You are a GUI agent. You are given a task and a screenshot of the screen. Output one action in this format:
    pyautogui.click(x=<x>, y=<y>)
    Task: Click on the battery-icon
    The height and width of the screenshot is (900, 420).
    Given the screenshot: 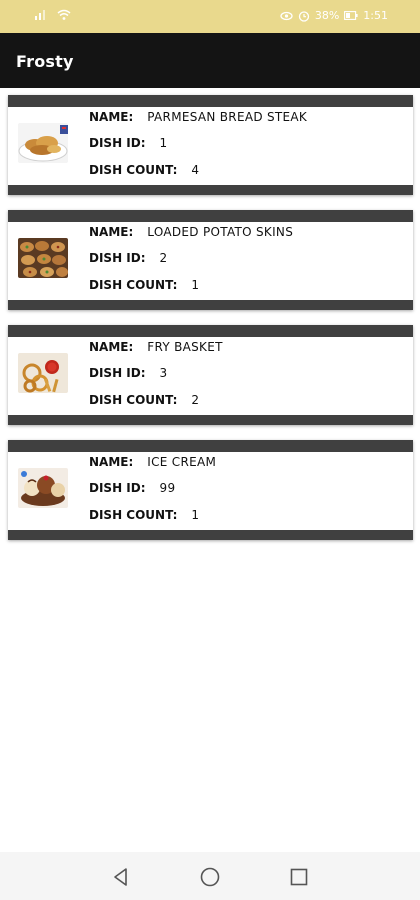 What is the action you would take?
    pyautogui.click(x=351, y=15)
    